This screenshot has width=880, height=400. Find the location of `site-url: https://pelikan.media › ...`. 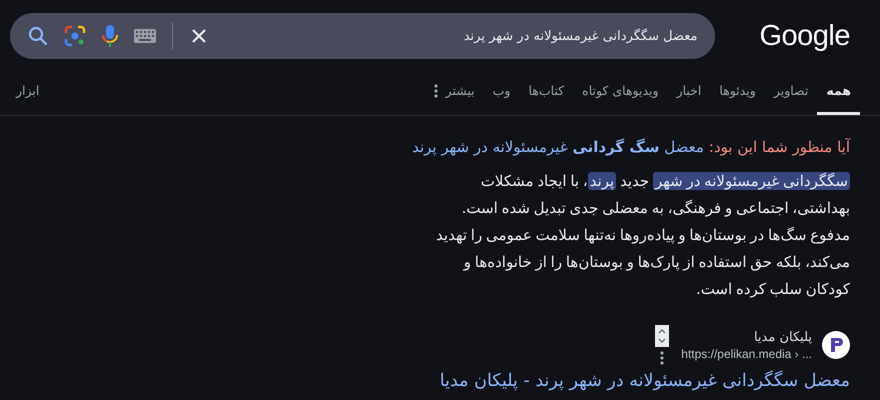

site-url: https://pelikan.media › ... is located at coordinates (746, 353).